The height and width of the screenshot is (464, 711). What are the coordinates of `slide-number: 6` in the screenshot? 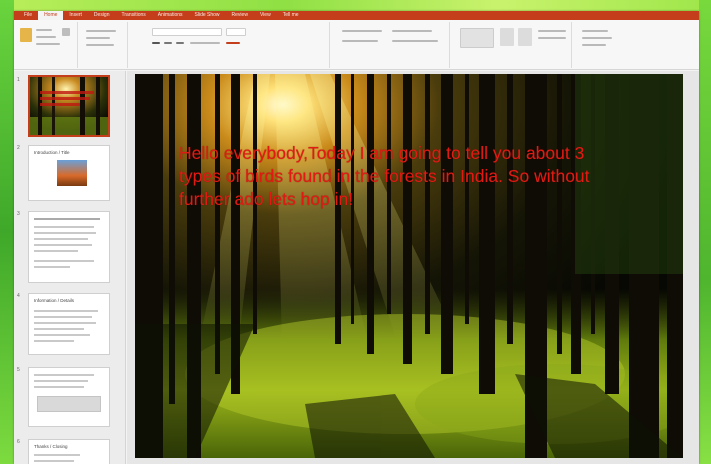 It's located at (18, 442).